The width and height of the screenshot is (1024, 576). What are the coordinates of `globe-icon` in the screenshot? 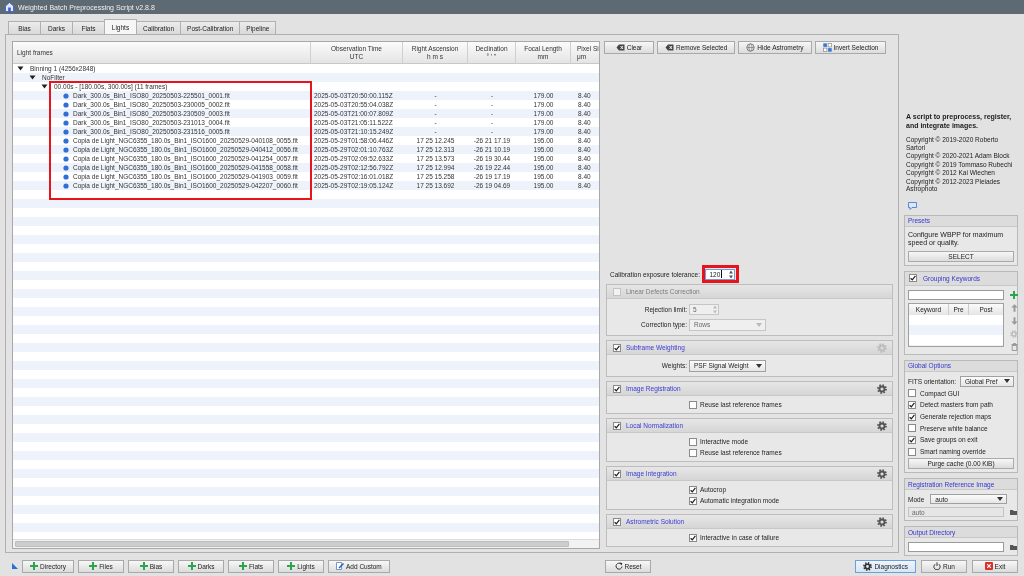 It's located at (751, 47).